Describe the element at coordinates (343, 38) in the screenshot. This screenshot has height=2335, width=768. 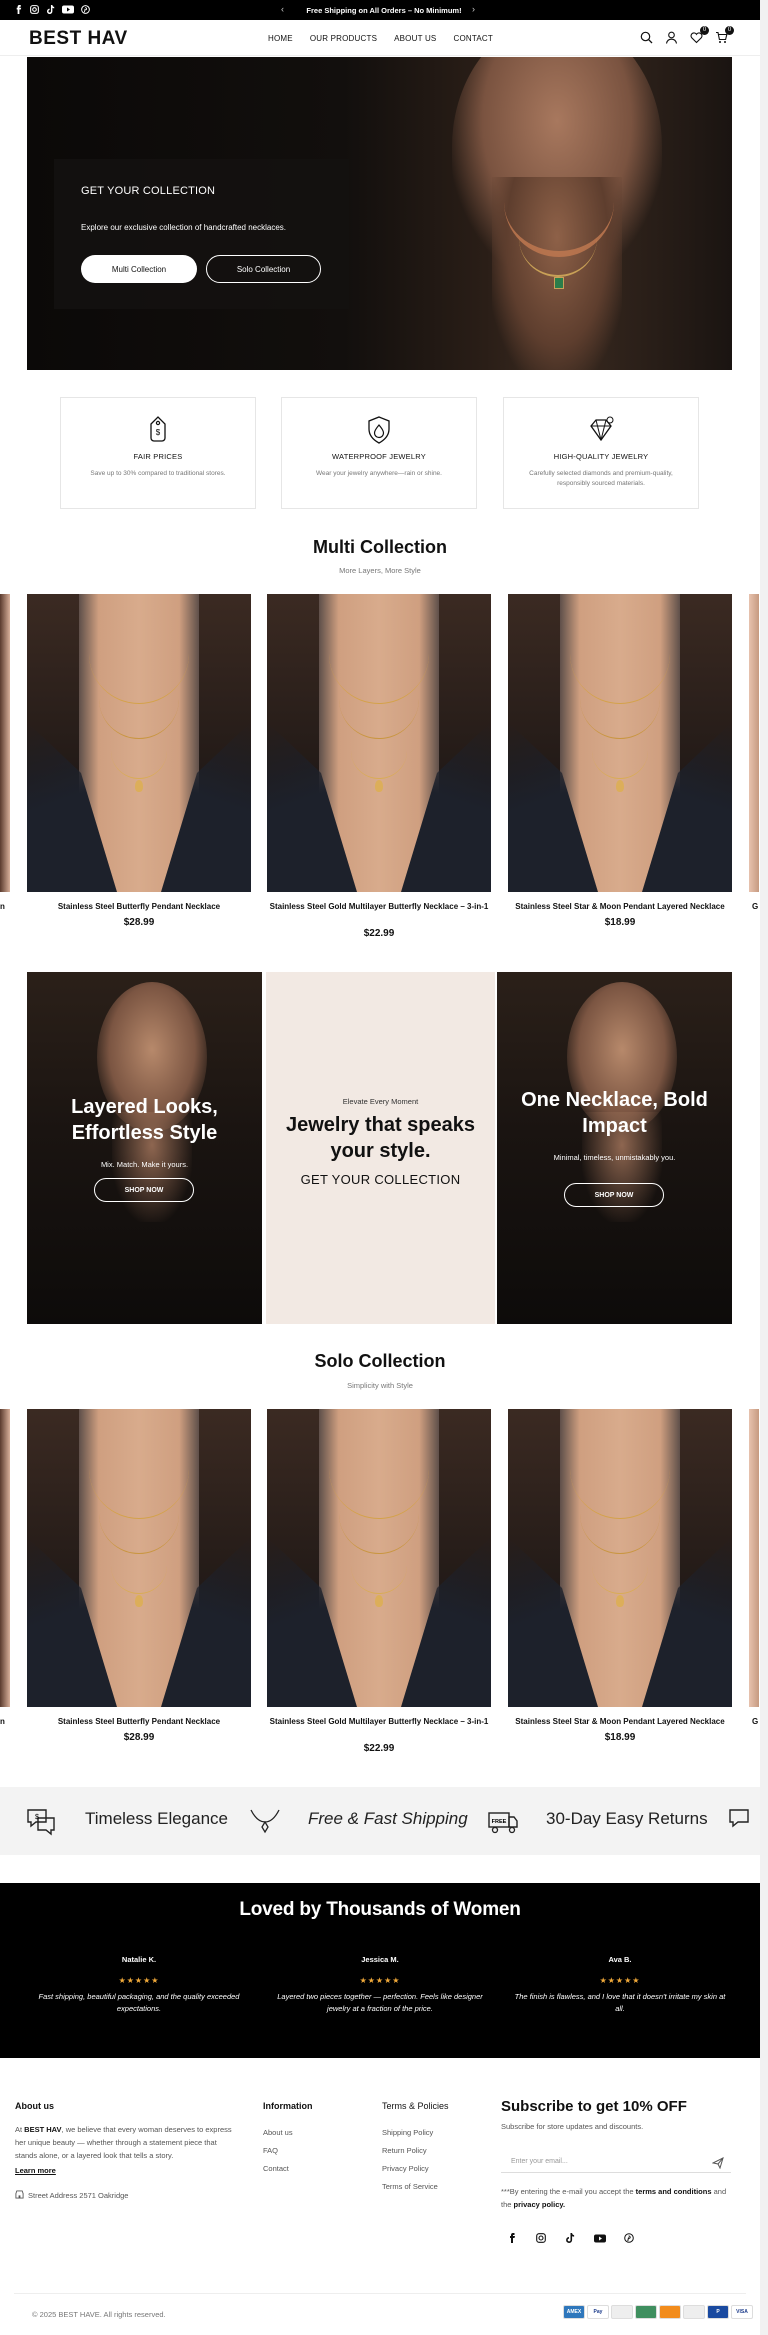
I see `nav-our-products: OUR PRODUCTS` at that location.